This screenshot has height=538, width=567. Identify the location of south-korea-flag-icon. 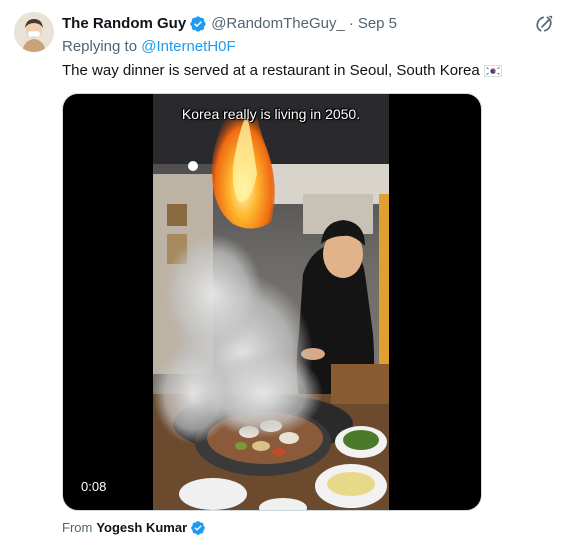
(492, 71).